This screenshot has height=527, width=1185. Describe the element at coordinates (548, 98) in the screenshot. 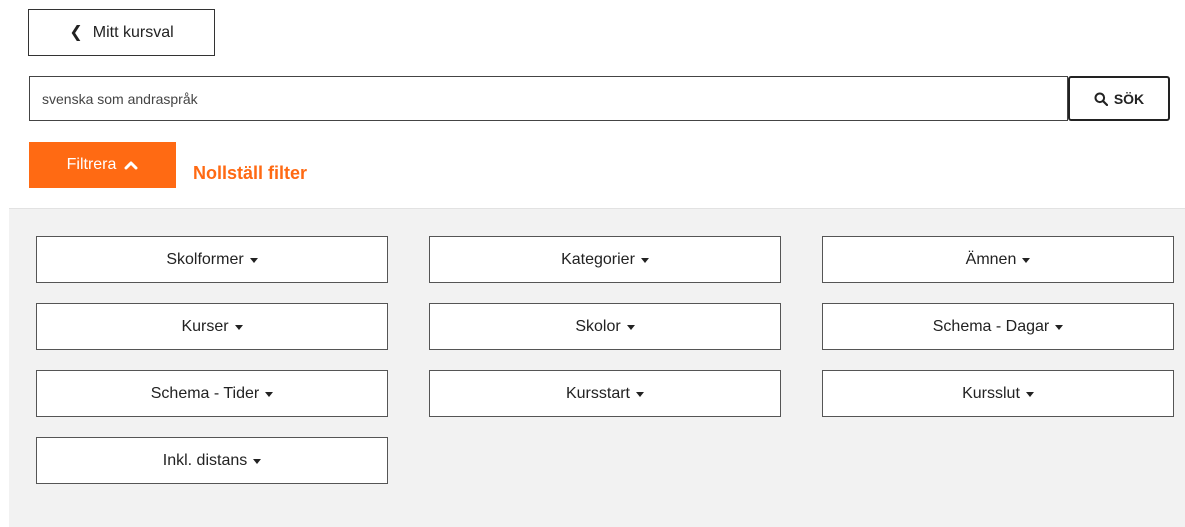

I see `search-input` at that location.